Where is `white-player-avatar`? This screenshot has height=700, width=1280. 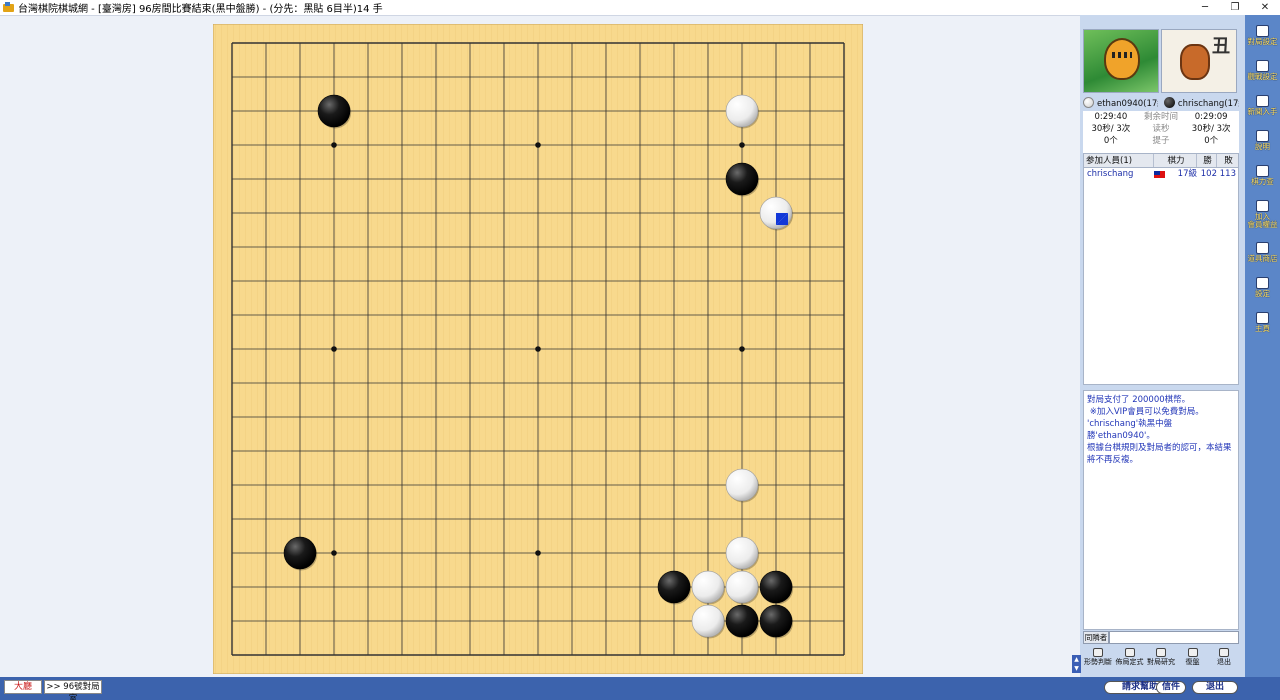 white-player-avatar is located at coordinates (1121, 61).